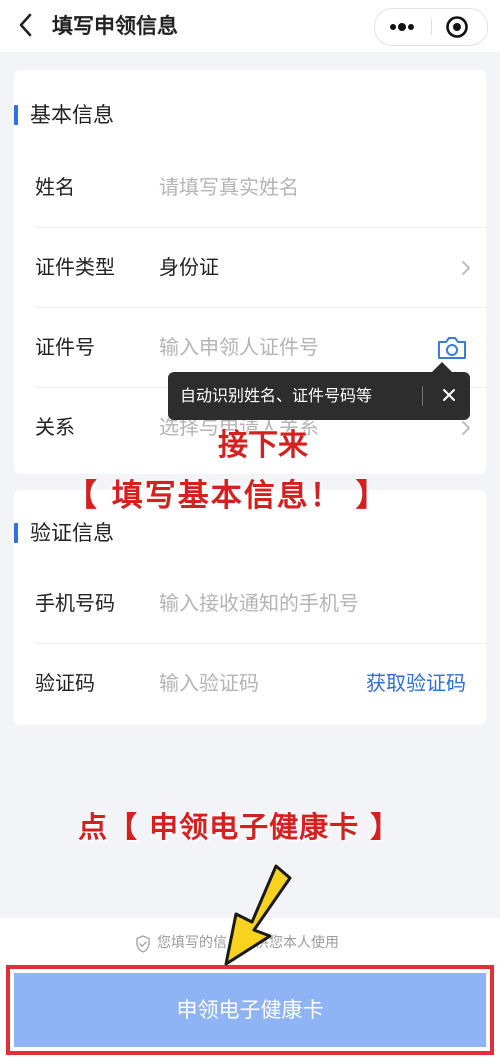  I want to click on field-label: 证件号, so click(65, 347).